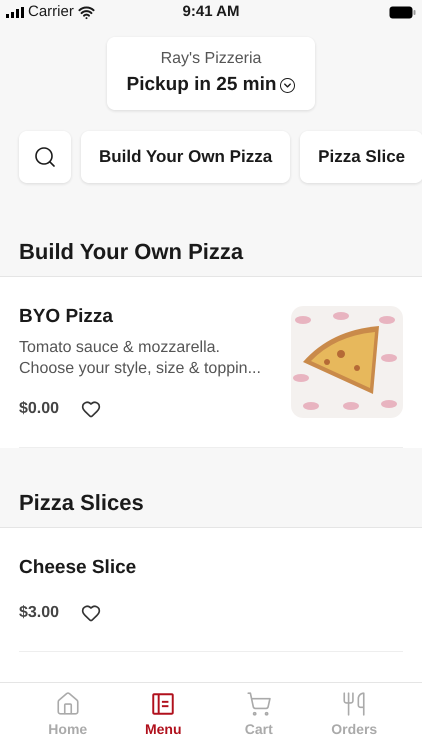 This screenshot has width=422, height=750. What do you see at coordinates (51, 12) in the screenshot?
I see `carrier-name: Carrier` at bounding box center [51, 12].